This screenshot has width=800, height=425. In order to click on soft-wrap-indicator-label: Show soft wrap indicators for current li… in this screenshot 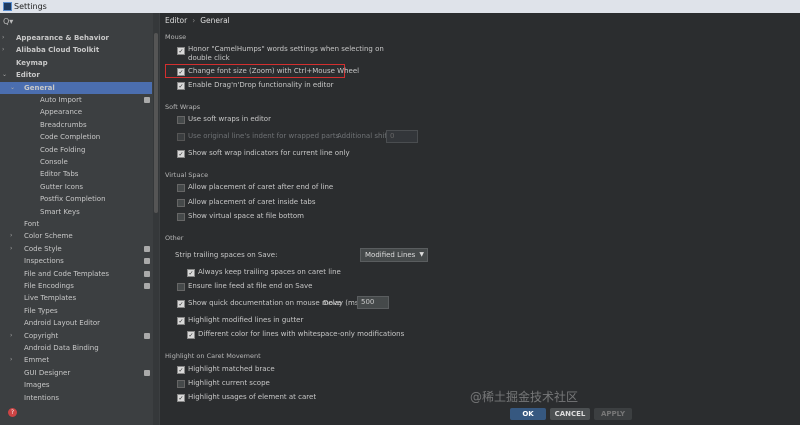, I will do `click(269, 153)`.